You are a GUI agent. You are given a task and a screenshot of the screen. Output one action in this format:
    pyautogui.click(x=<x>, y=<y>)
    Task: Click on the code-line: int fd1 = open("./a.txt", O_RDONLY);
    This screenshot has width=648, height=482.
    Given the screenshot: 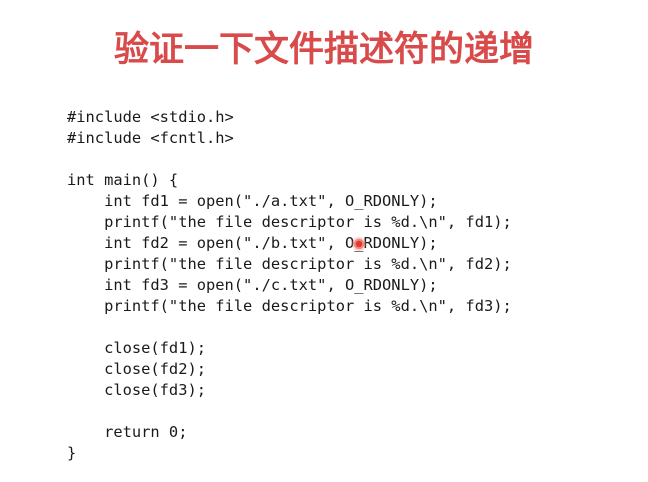 What is the action you would take?
    pyautogui.click(x=252, y=201)
    